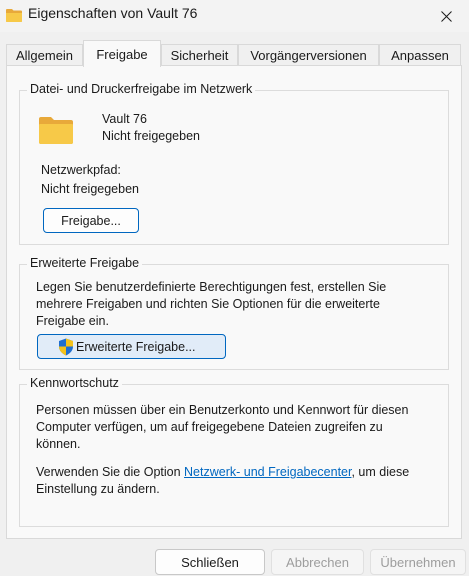 Image resolution: width=469 pixels, height=576 pixels. What do you see at coordinates (72, 321) in the screenshot?
I see `advanced-sharing-desc-3: Freigabe ein.` at bounding box center [72, 321].